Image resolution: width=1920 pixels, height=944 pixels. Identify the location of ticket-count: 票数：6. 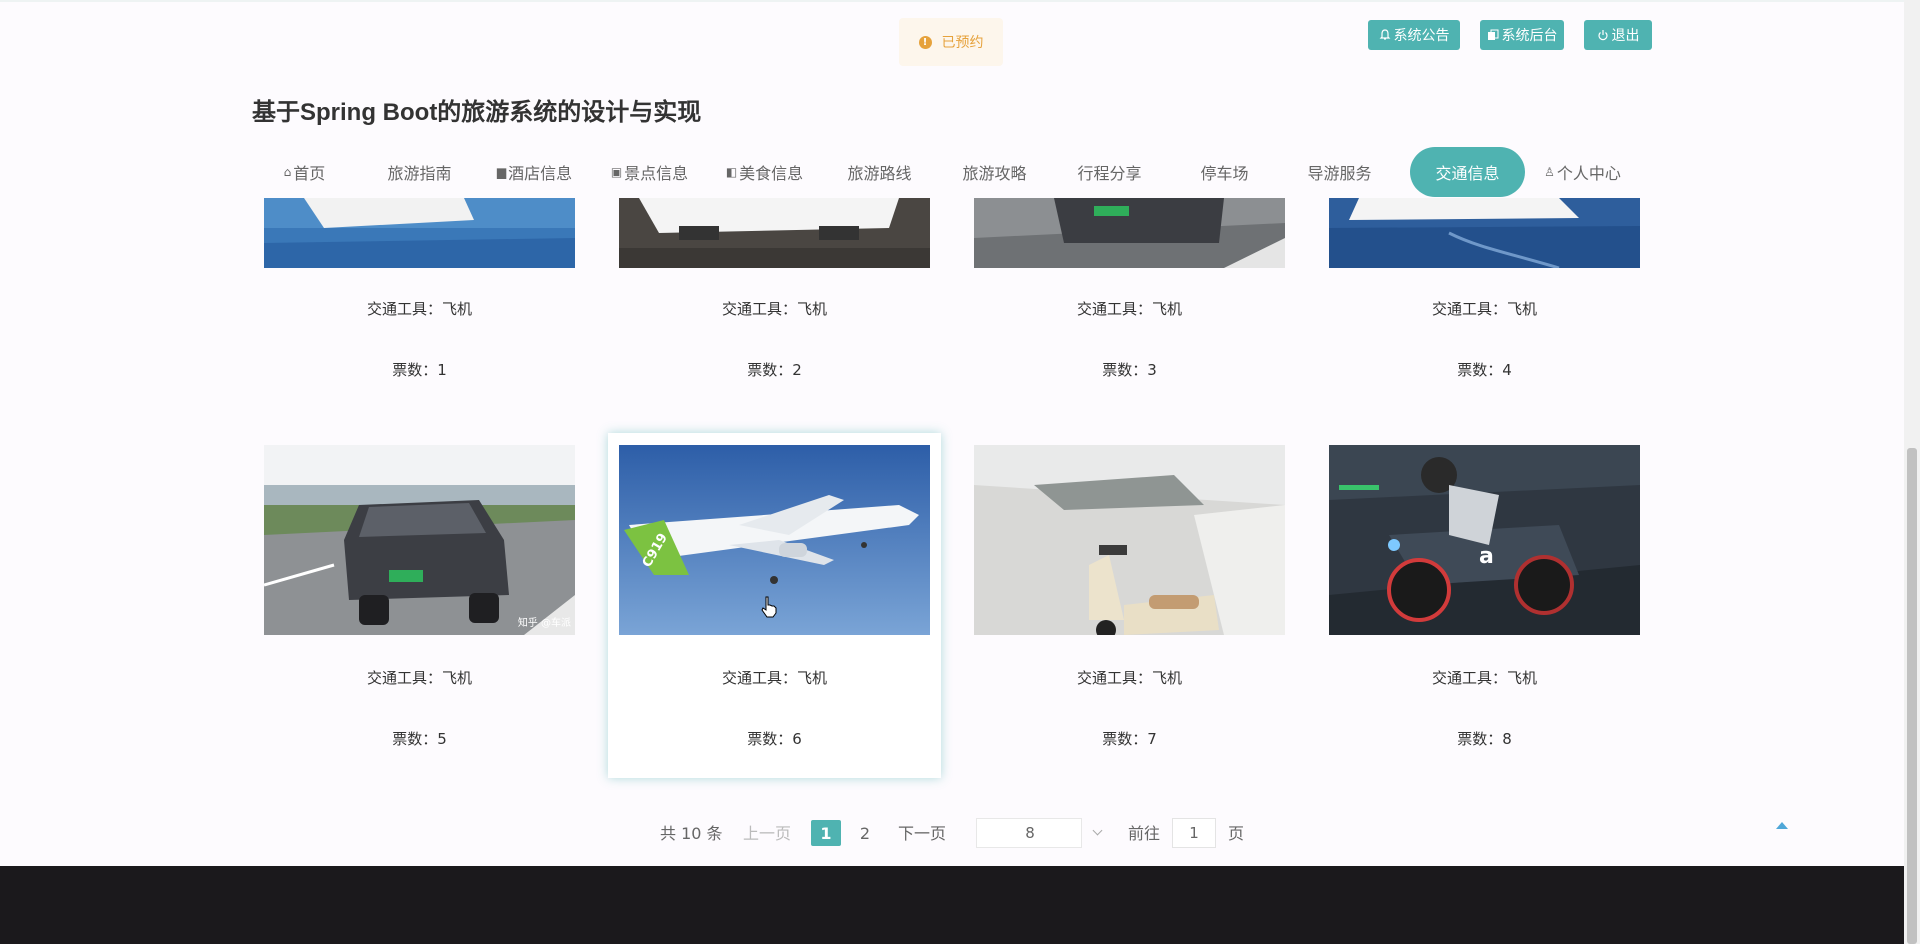
(774, 739).